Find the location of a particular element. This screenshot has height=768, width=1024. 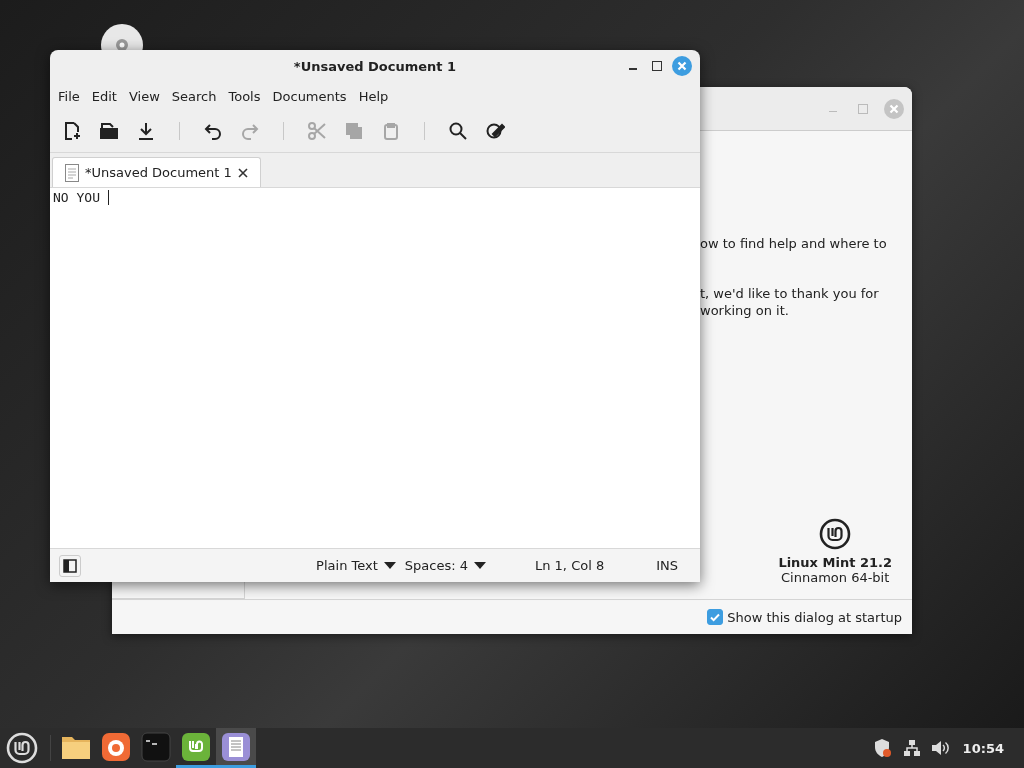

open-icon is located at coordinates (109, 131).